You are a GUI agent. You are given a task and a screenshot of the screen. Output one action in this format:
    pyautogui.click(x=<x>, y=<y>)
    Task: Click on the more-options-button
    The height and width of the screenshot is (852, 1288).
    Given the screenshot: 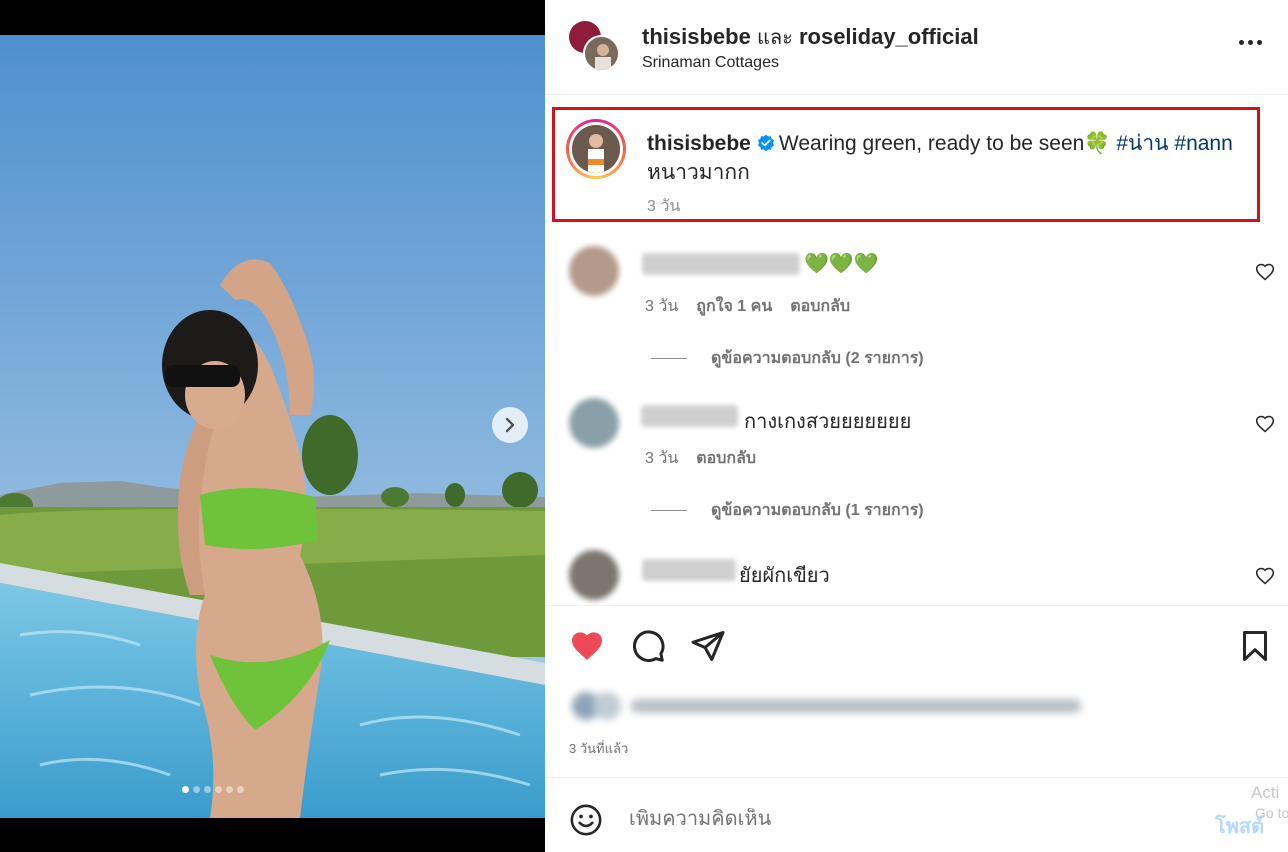 What is the action you would take?
    pyautogui.click(x=1250, y=42)
    